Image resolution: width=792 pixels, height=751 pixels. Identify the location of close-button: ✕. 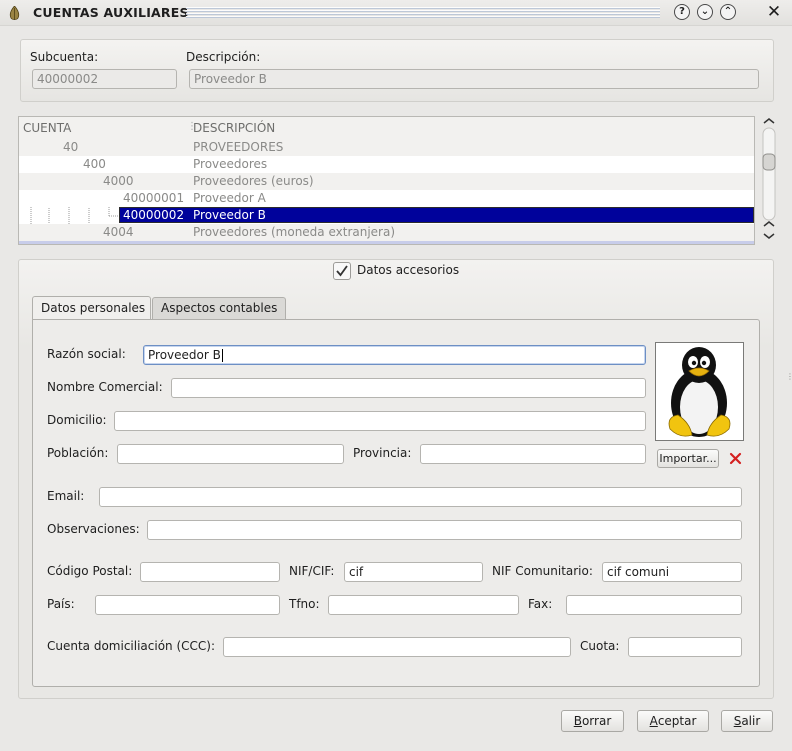
(774, 12).